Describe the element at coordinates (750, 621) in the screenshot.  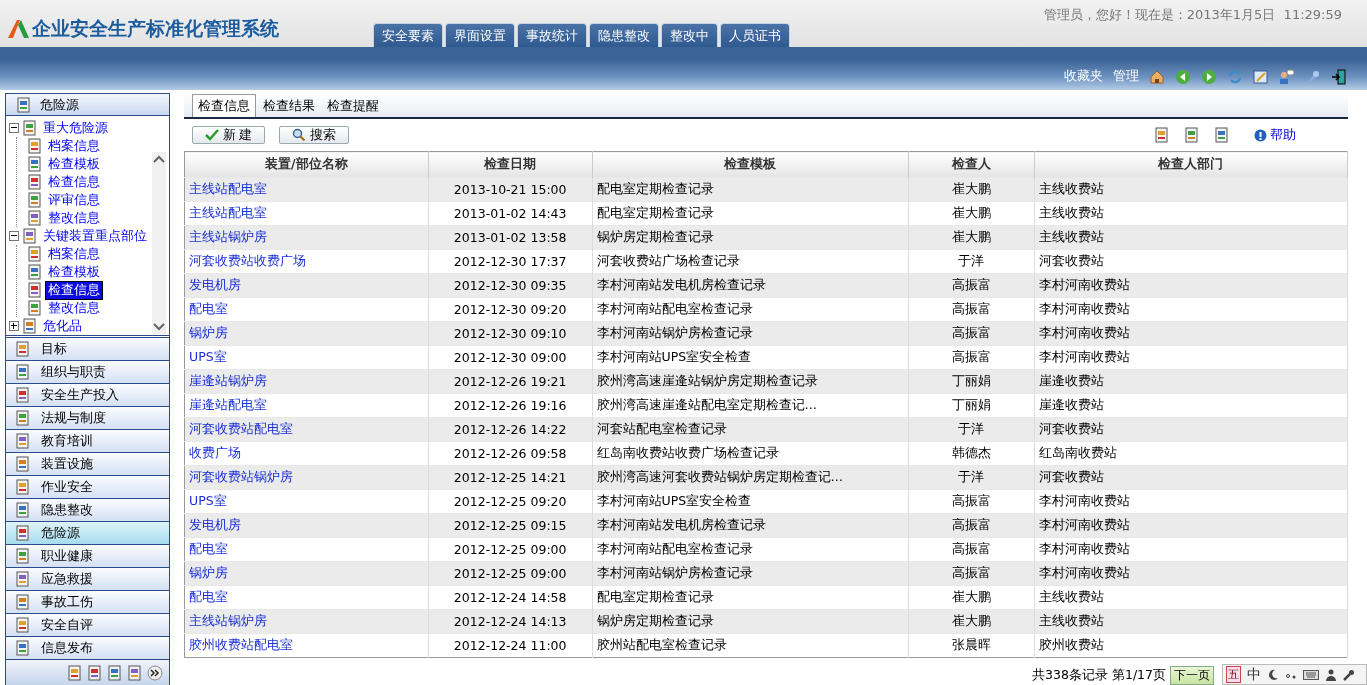
I see `table-cell: 锅炉房定期检查记录` at that location.